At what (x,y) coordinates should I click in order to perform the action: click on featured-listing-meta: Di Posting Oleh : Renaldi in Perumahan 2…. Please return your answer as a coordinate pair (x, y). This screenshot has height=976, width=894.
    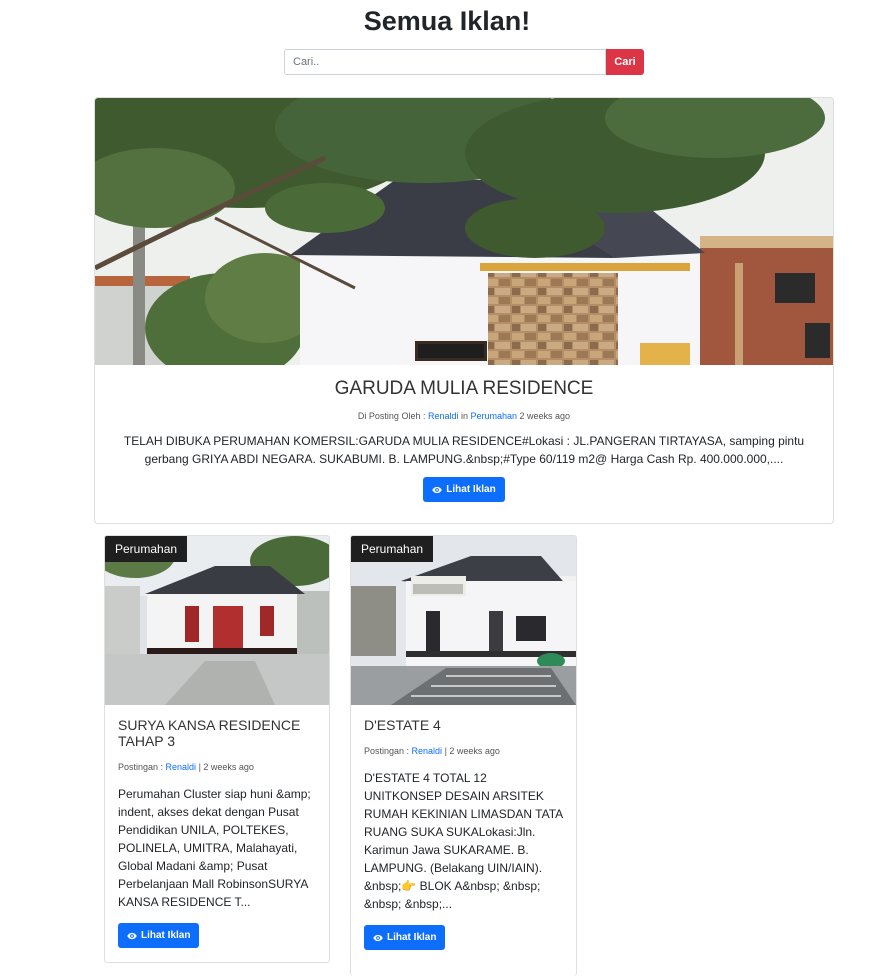
    Looking at the image, I should click on (464, 416).